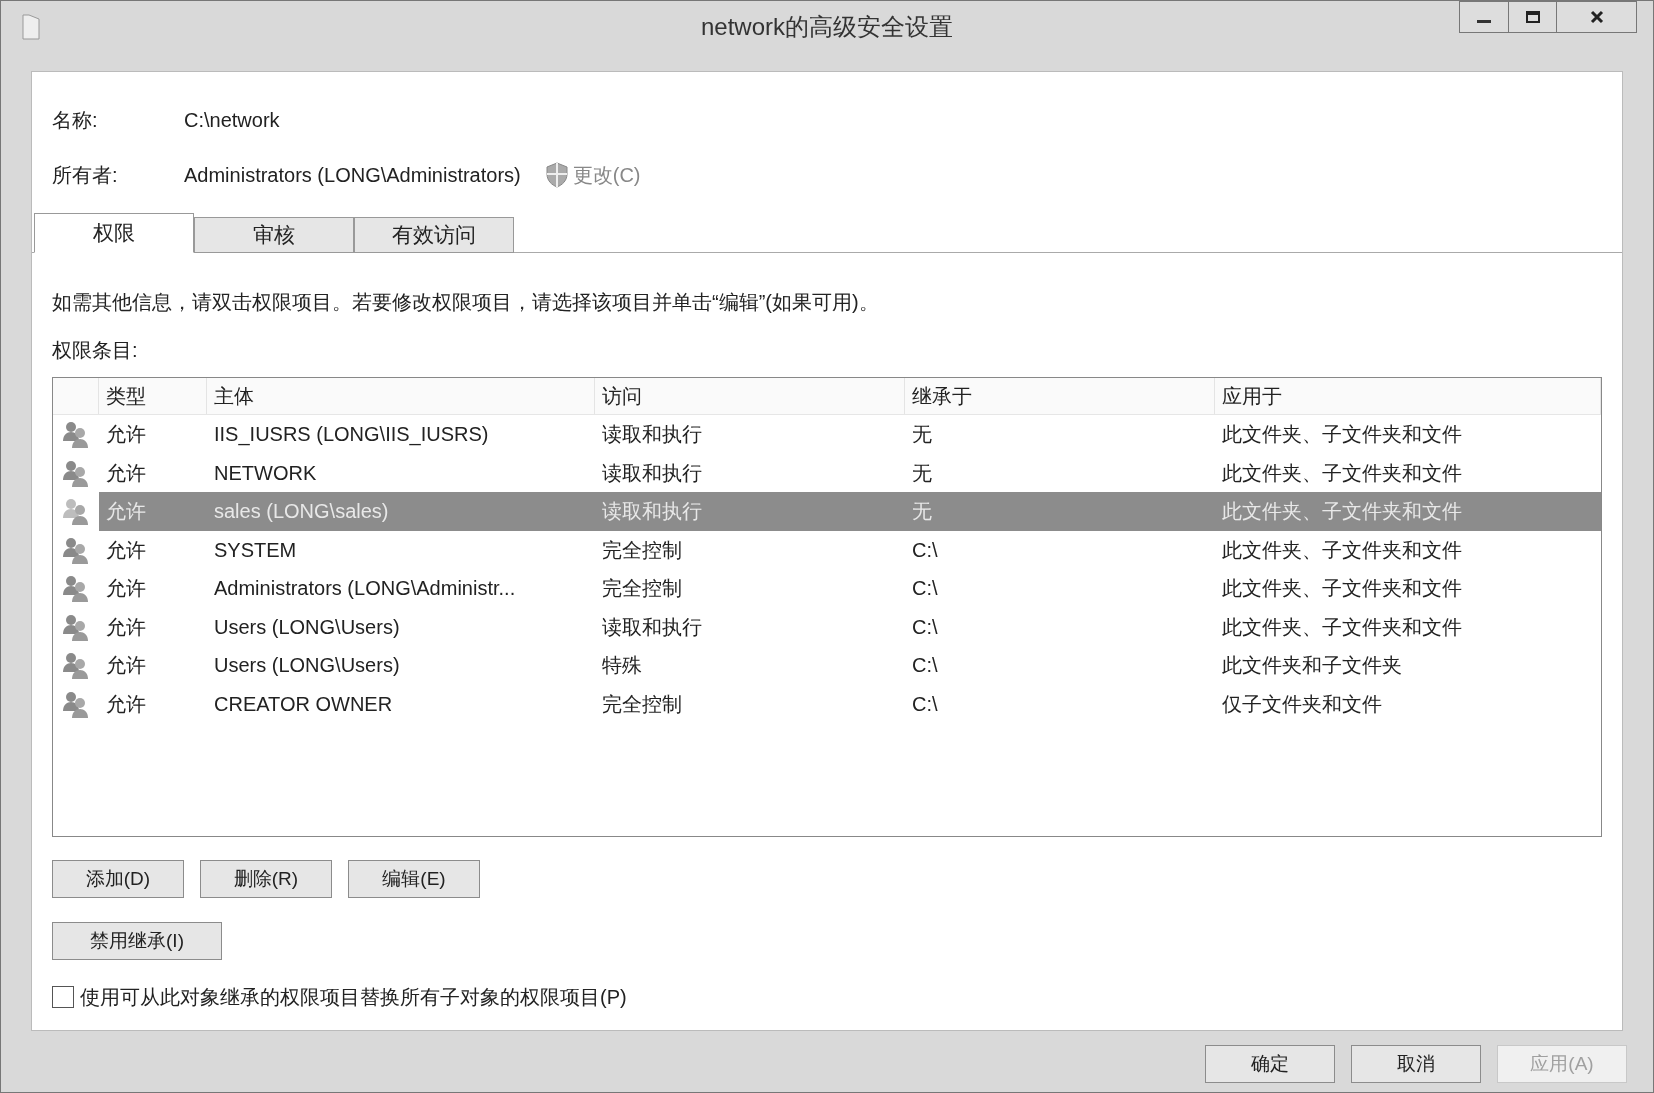  What do you see at coordinates (850, 703) in the screenshot?
I see `table-row: 允许 CREATOR OWNER 完全控制 C:\ 仅子文件夹和文件` at bounding box center [850, 703].